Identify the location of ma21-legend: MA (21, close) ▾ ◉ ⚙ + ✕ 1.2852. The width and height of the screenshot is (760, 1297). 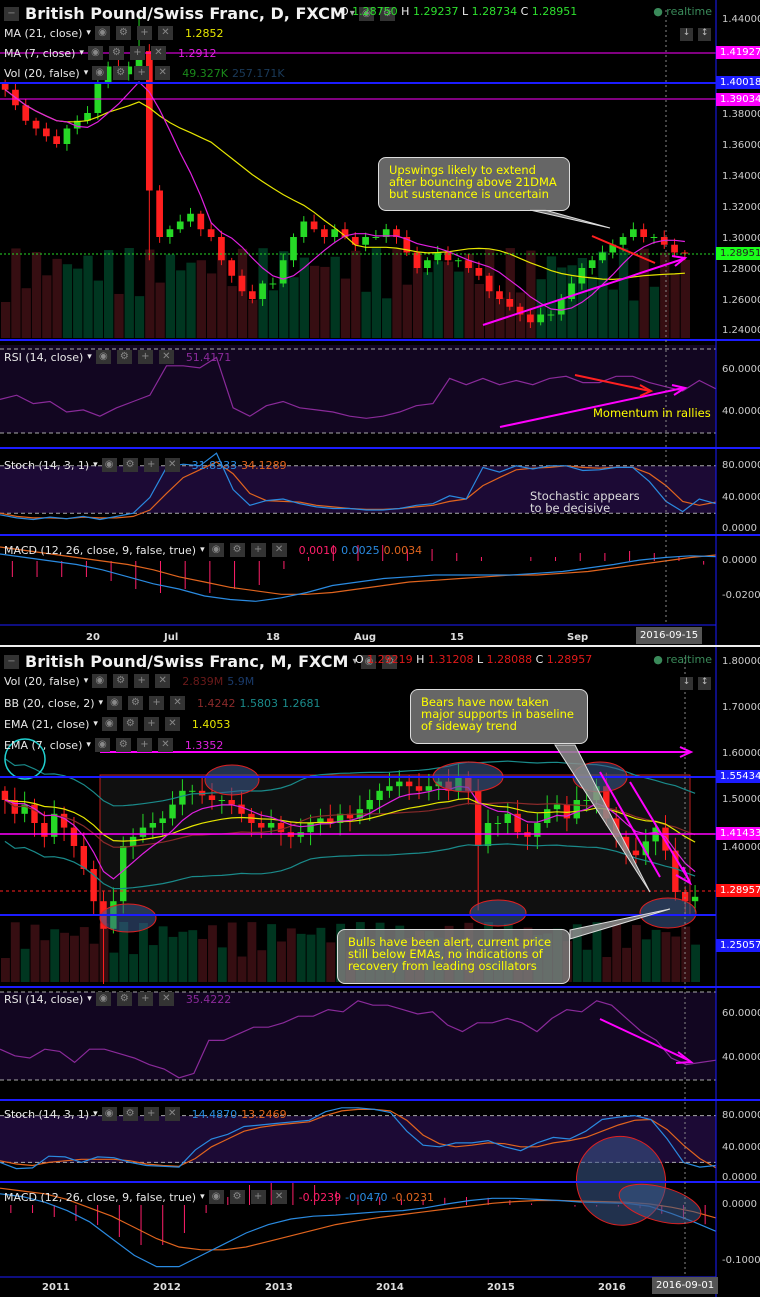
(113, 33).